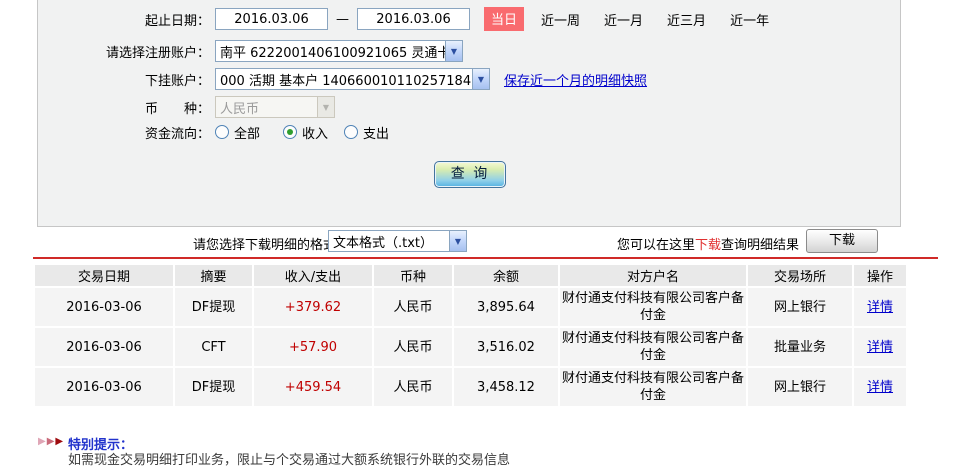  What do you see at coordinates (313, 347) in the screenshot?
I see `cell-amount: +57.90` at bounding box center [313, 347].